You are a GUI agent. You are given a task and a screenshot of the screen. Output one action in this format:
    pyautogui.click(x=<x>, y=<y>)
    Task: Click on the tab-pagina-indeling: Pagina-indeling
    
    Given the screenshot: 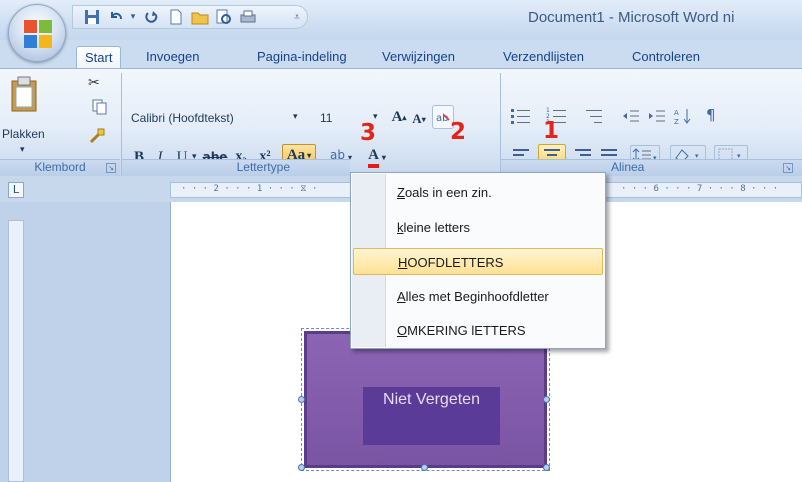 What is the action you would take?
    pyautogui.click(x=302, y=57)
    